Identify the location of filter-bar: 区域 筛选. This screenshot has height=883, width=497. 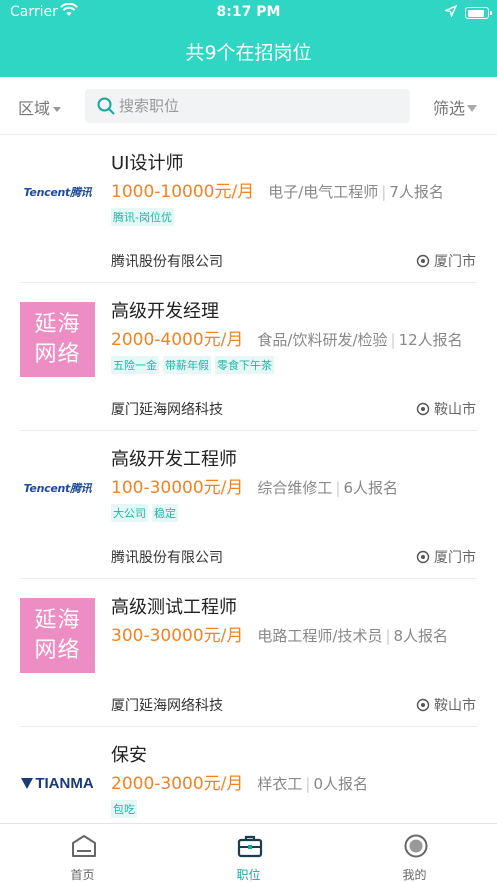
(248, 106).